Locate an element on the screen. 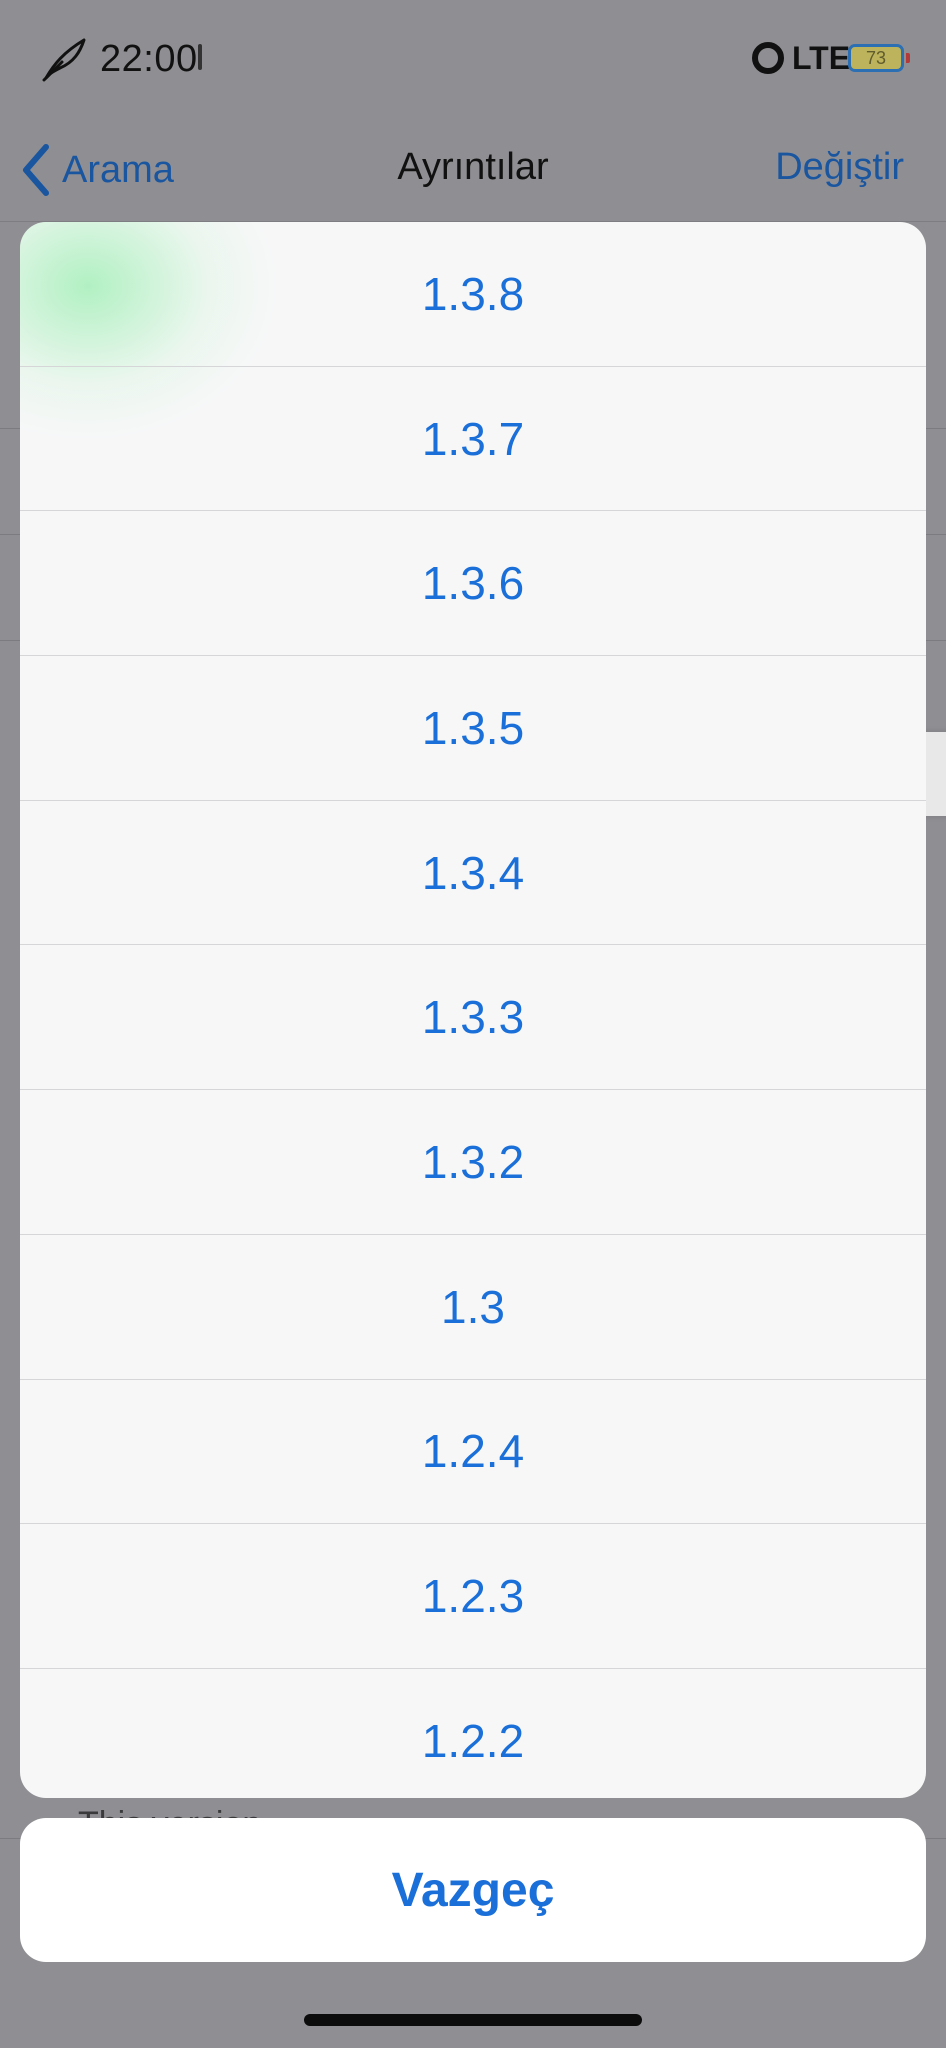  version-option: 1.3.4 is located at coordinates (473, 873).